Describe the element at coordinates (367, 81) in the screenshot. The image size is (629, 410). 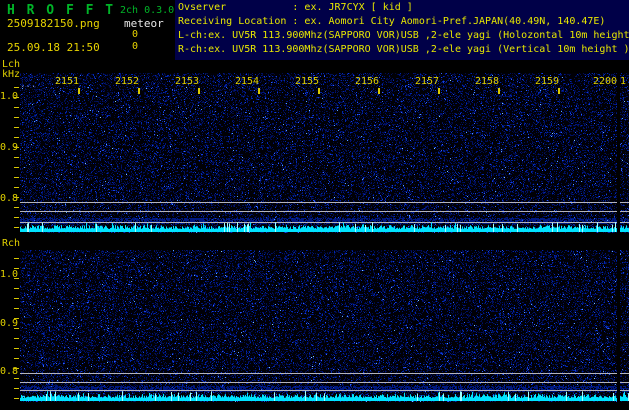
I see `time-label: 2156` at that location.